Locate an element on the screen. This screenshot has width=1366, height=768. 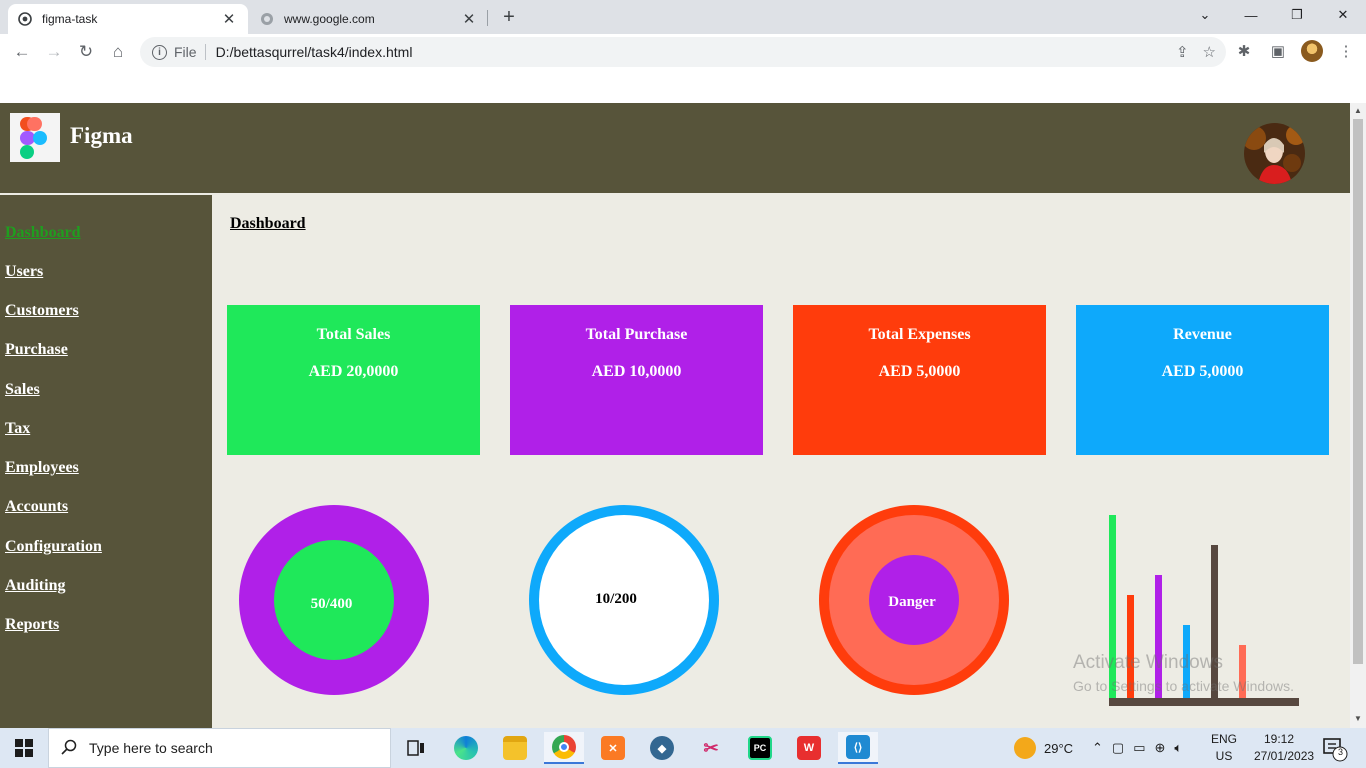
taskbar-search-input: Type here to search is located at coordinates (219, 748).